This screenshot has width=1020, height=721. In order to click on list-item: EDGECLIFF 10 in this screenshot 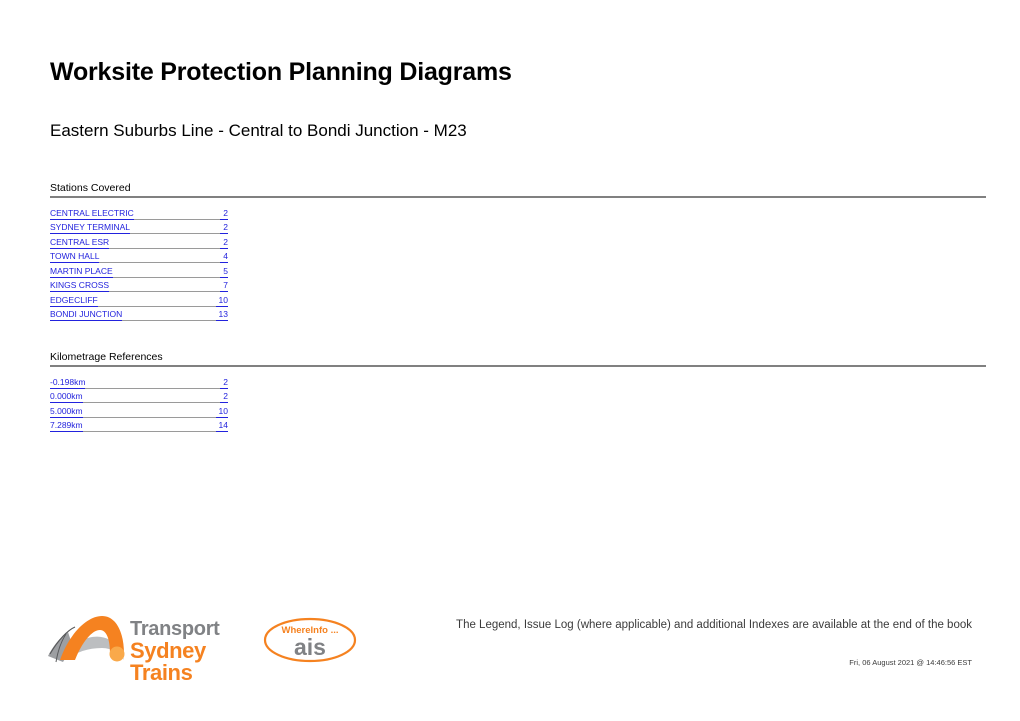, I will do `click(139, 299)`.